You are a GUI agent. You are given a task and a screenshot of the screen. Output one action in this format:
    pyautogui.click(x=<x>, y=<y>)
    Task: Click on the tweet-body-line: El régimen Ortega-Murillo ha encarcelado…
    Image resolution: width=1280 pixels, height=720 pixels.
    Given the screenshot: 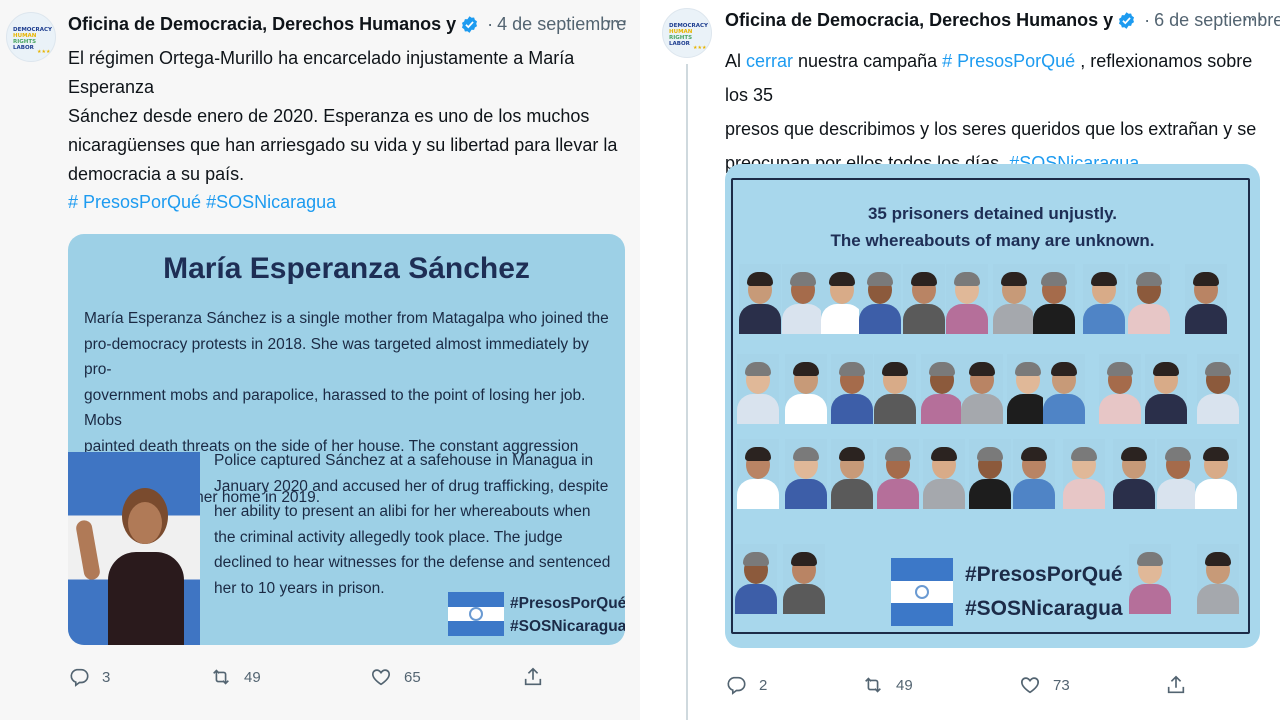 What is the action you would take?
    pyautogui.click(x=321, y=72)
    